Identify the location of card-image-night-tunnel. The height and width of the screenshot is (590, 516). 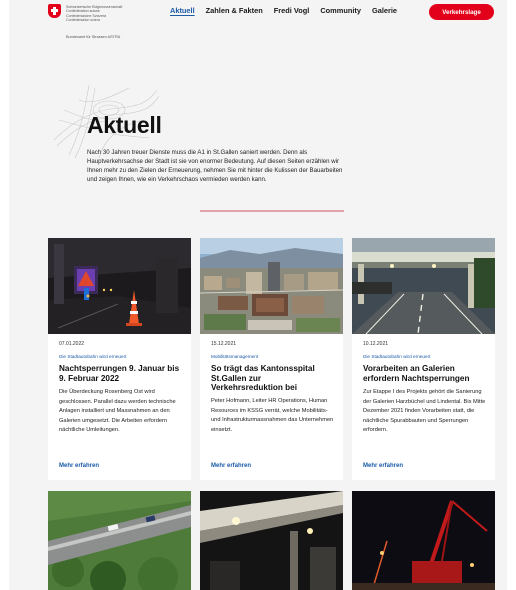
(119, 286).